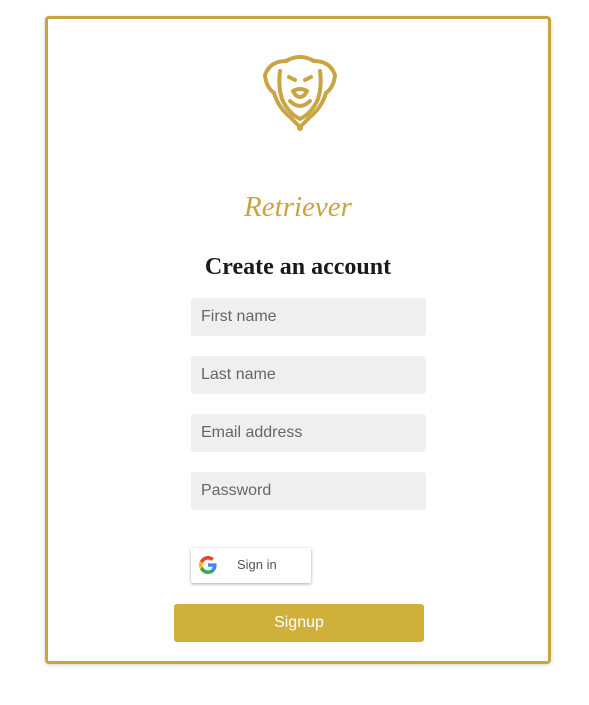 The image size is (589, 705). What do you see at coordinates (300, 93) in the screenshot?
I see `retriever-dog-icon` at bounding box center [300, 93].